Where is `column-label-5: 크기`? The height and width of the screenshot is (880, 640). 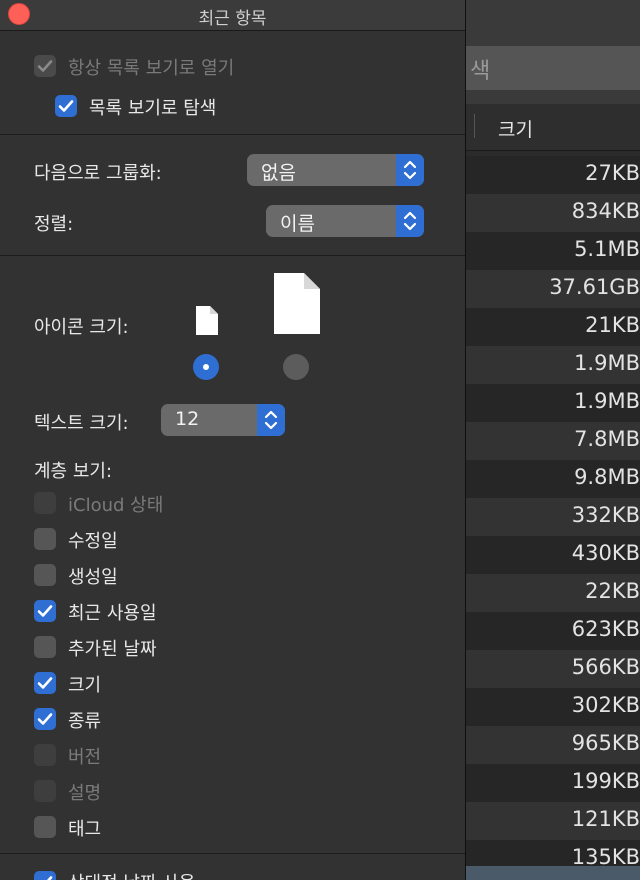 column-label-5: 크기 is located at coordinates (85, 685).